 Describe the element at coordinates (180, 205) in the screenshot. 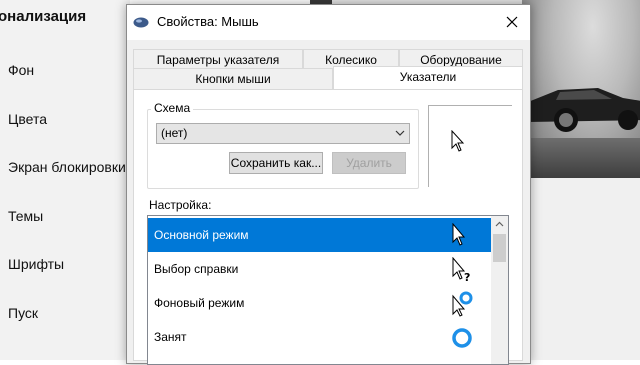

I see `customize-label: Настройка:` at that location.